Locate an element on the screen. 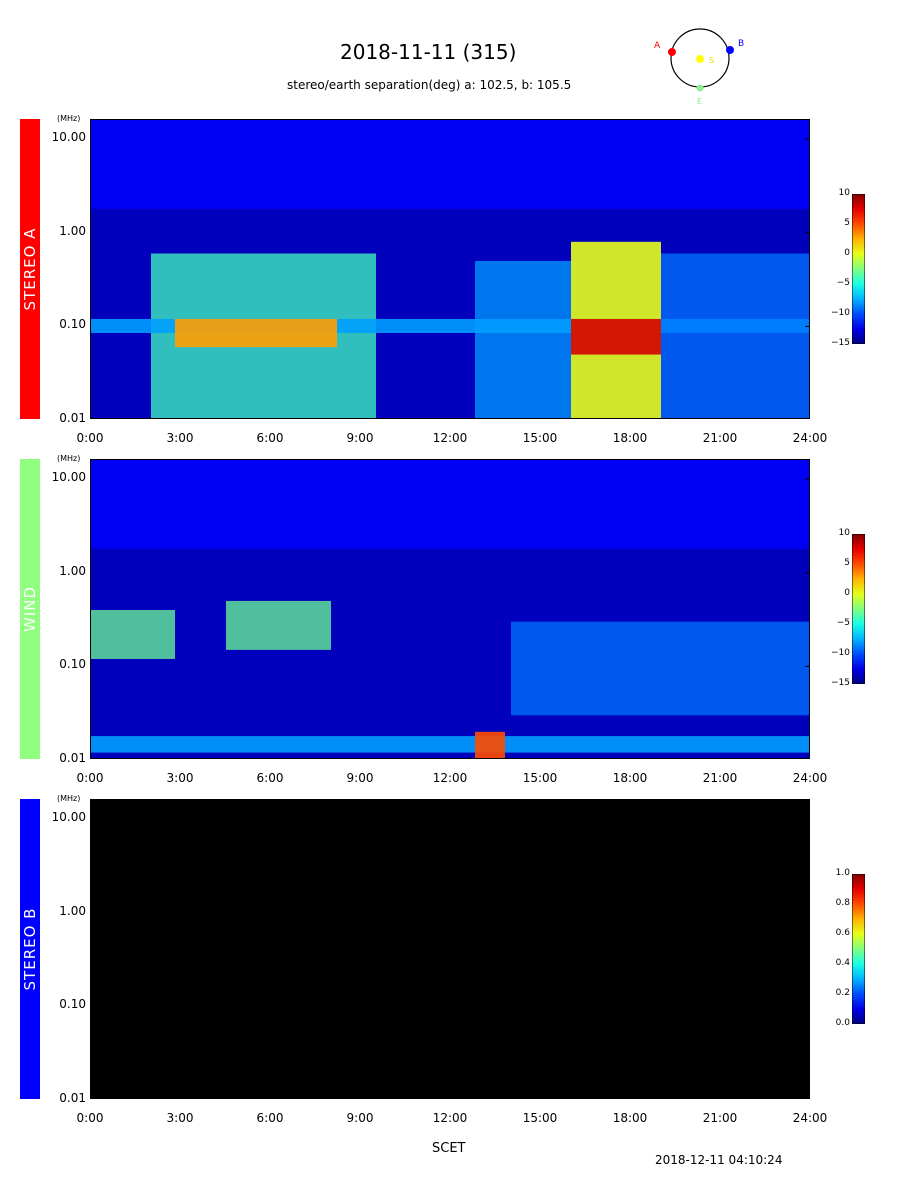  wind-high-freq-noise is located at coordinates (450, 504).